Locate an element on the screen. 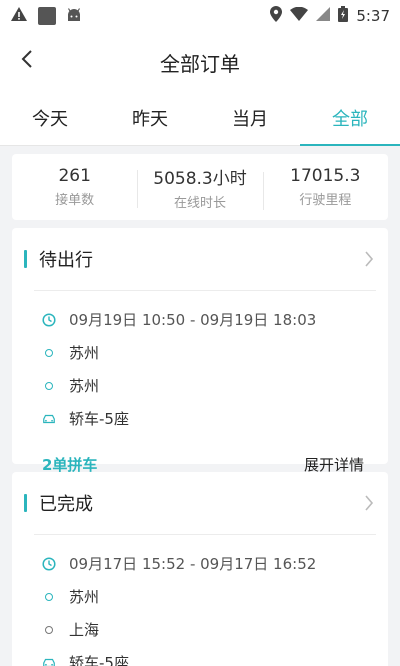 This screenshot has width=400, height=666. time-row: 09月19日 10:50 - 09月19日 18:03 is located at coordinates (215, 319).